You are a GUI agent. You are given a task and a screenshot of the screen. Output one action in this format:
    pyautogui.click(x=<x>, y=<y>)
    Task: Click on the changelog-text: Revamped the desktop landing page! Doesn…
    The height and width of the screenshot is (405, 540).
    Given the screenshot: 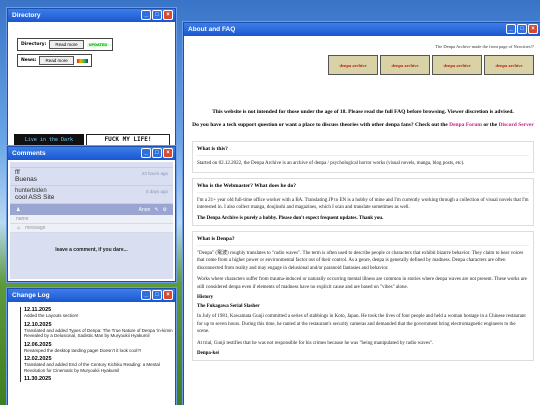 What is the action you would take?
    pyautogui.click(x=83, y=350)
    